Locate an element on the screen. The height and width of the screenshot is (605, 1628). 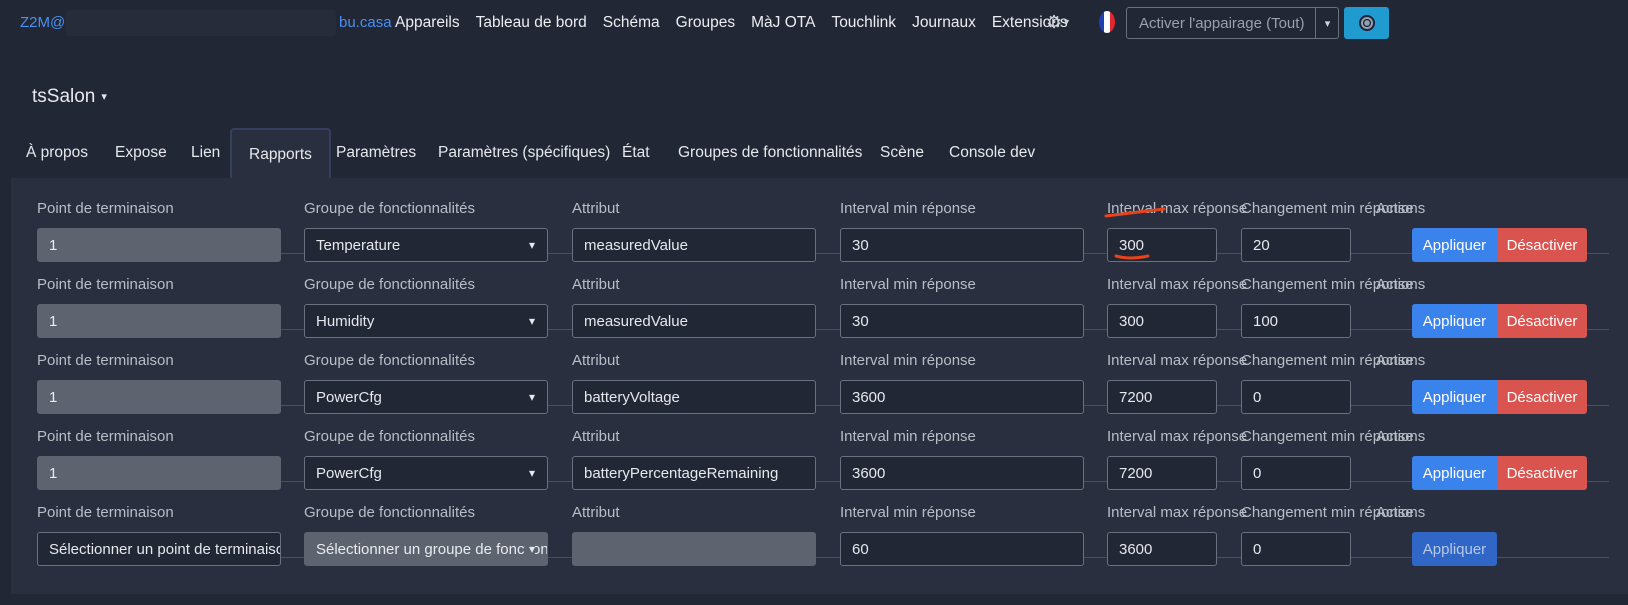
apply-button: Appliquer is located at coordinates (1454, 549).